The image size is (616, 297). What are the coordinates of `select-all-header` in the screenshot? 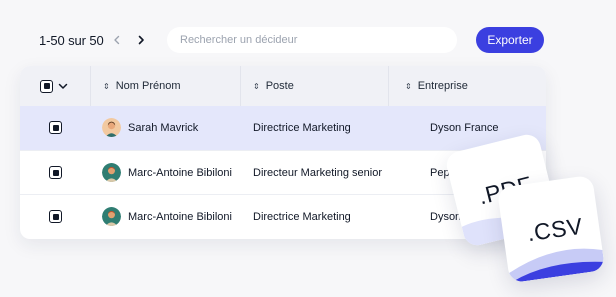 It's located at (55, 86).